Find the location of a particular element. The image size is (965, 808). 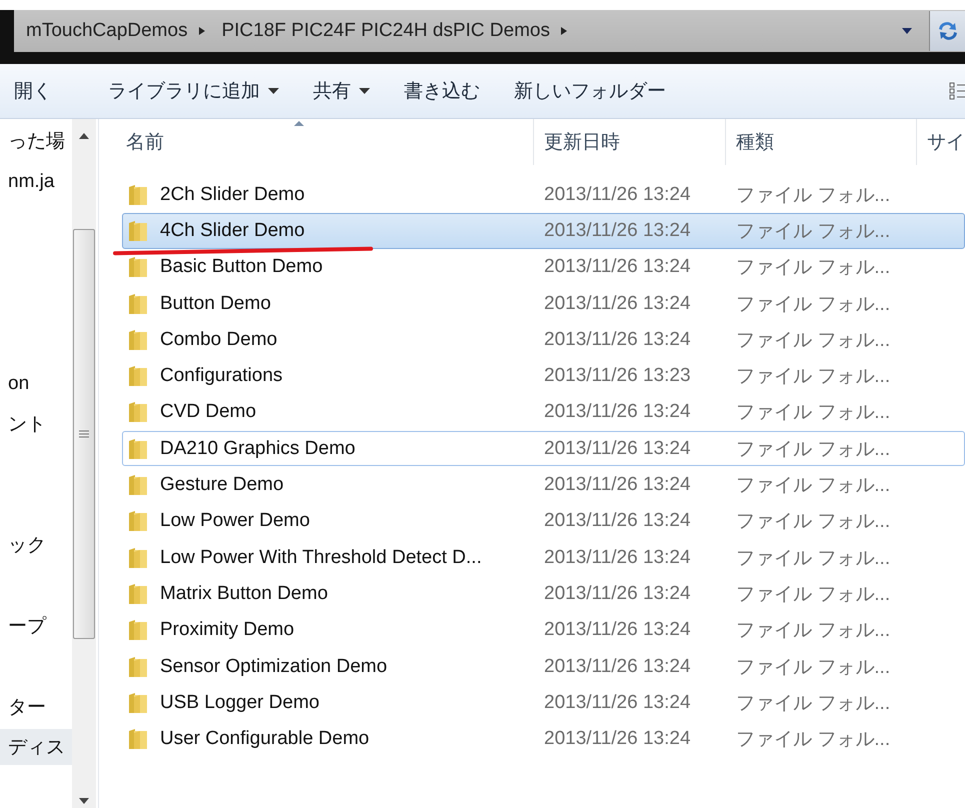

file-name: Combo Demo is located at coordinates (219, 339).